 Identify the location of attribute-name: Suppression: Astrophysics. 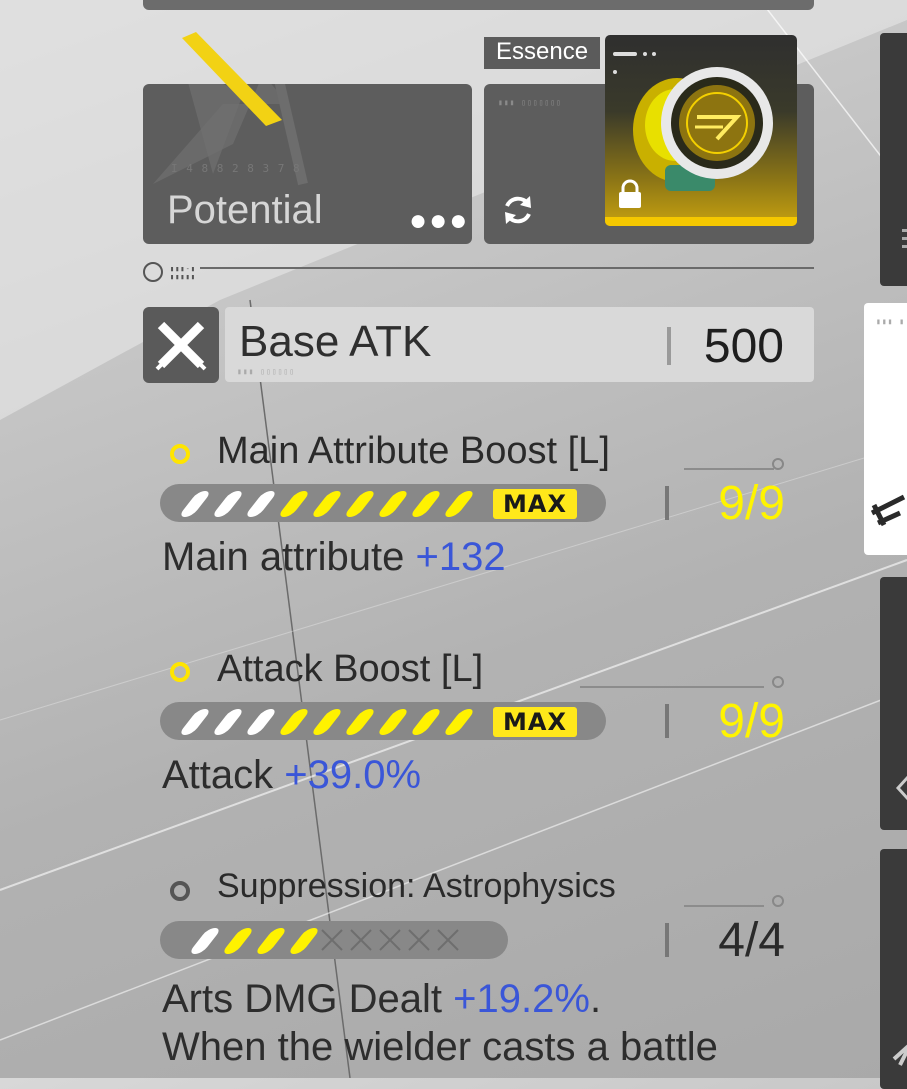
(416, 886).